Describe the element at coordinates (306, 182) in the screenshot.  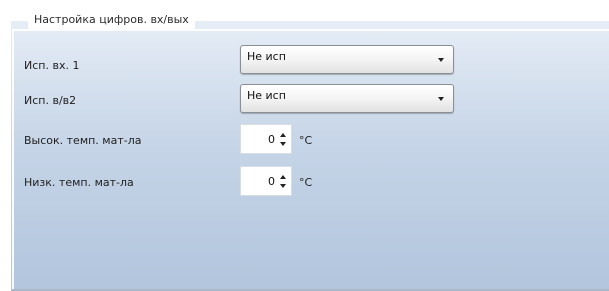
I see `low-temp-unit: °C` at that location.